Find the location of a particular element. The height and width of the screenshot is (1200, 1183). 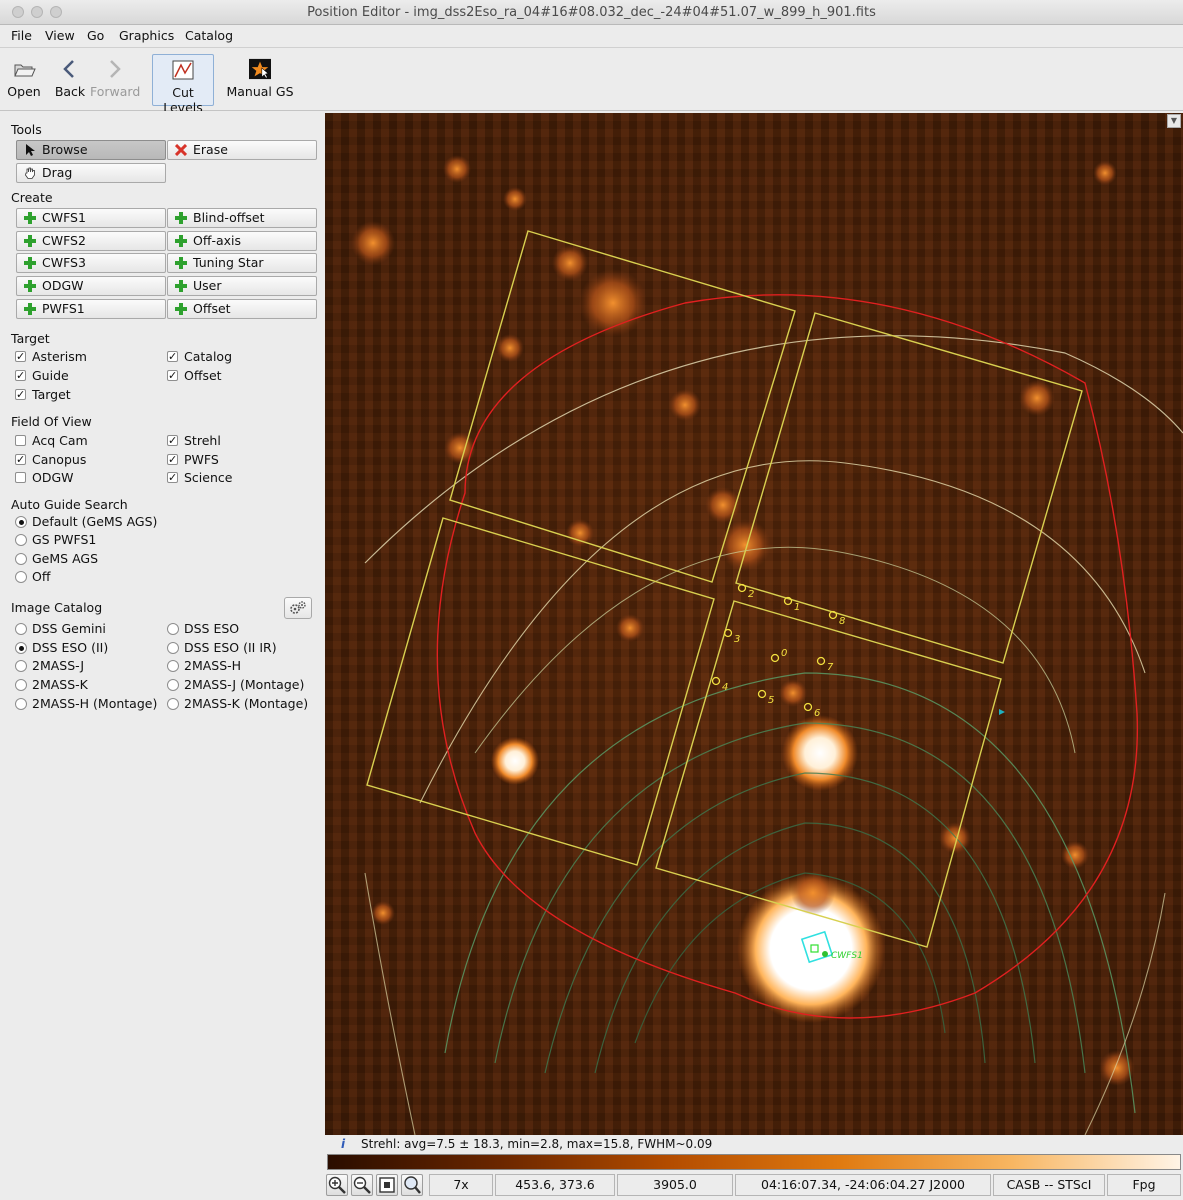

menu-go: Go is located at coordinates (95, 35).